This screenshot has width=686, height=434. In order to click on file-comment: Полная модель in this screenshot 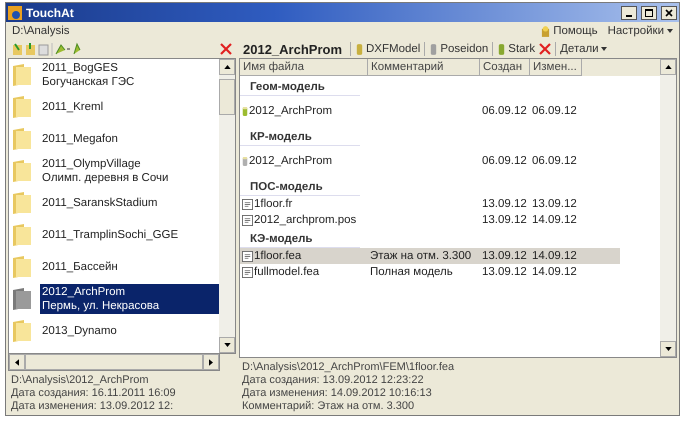, I will do `click(411, 272)`.